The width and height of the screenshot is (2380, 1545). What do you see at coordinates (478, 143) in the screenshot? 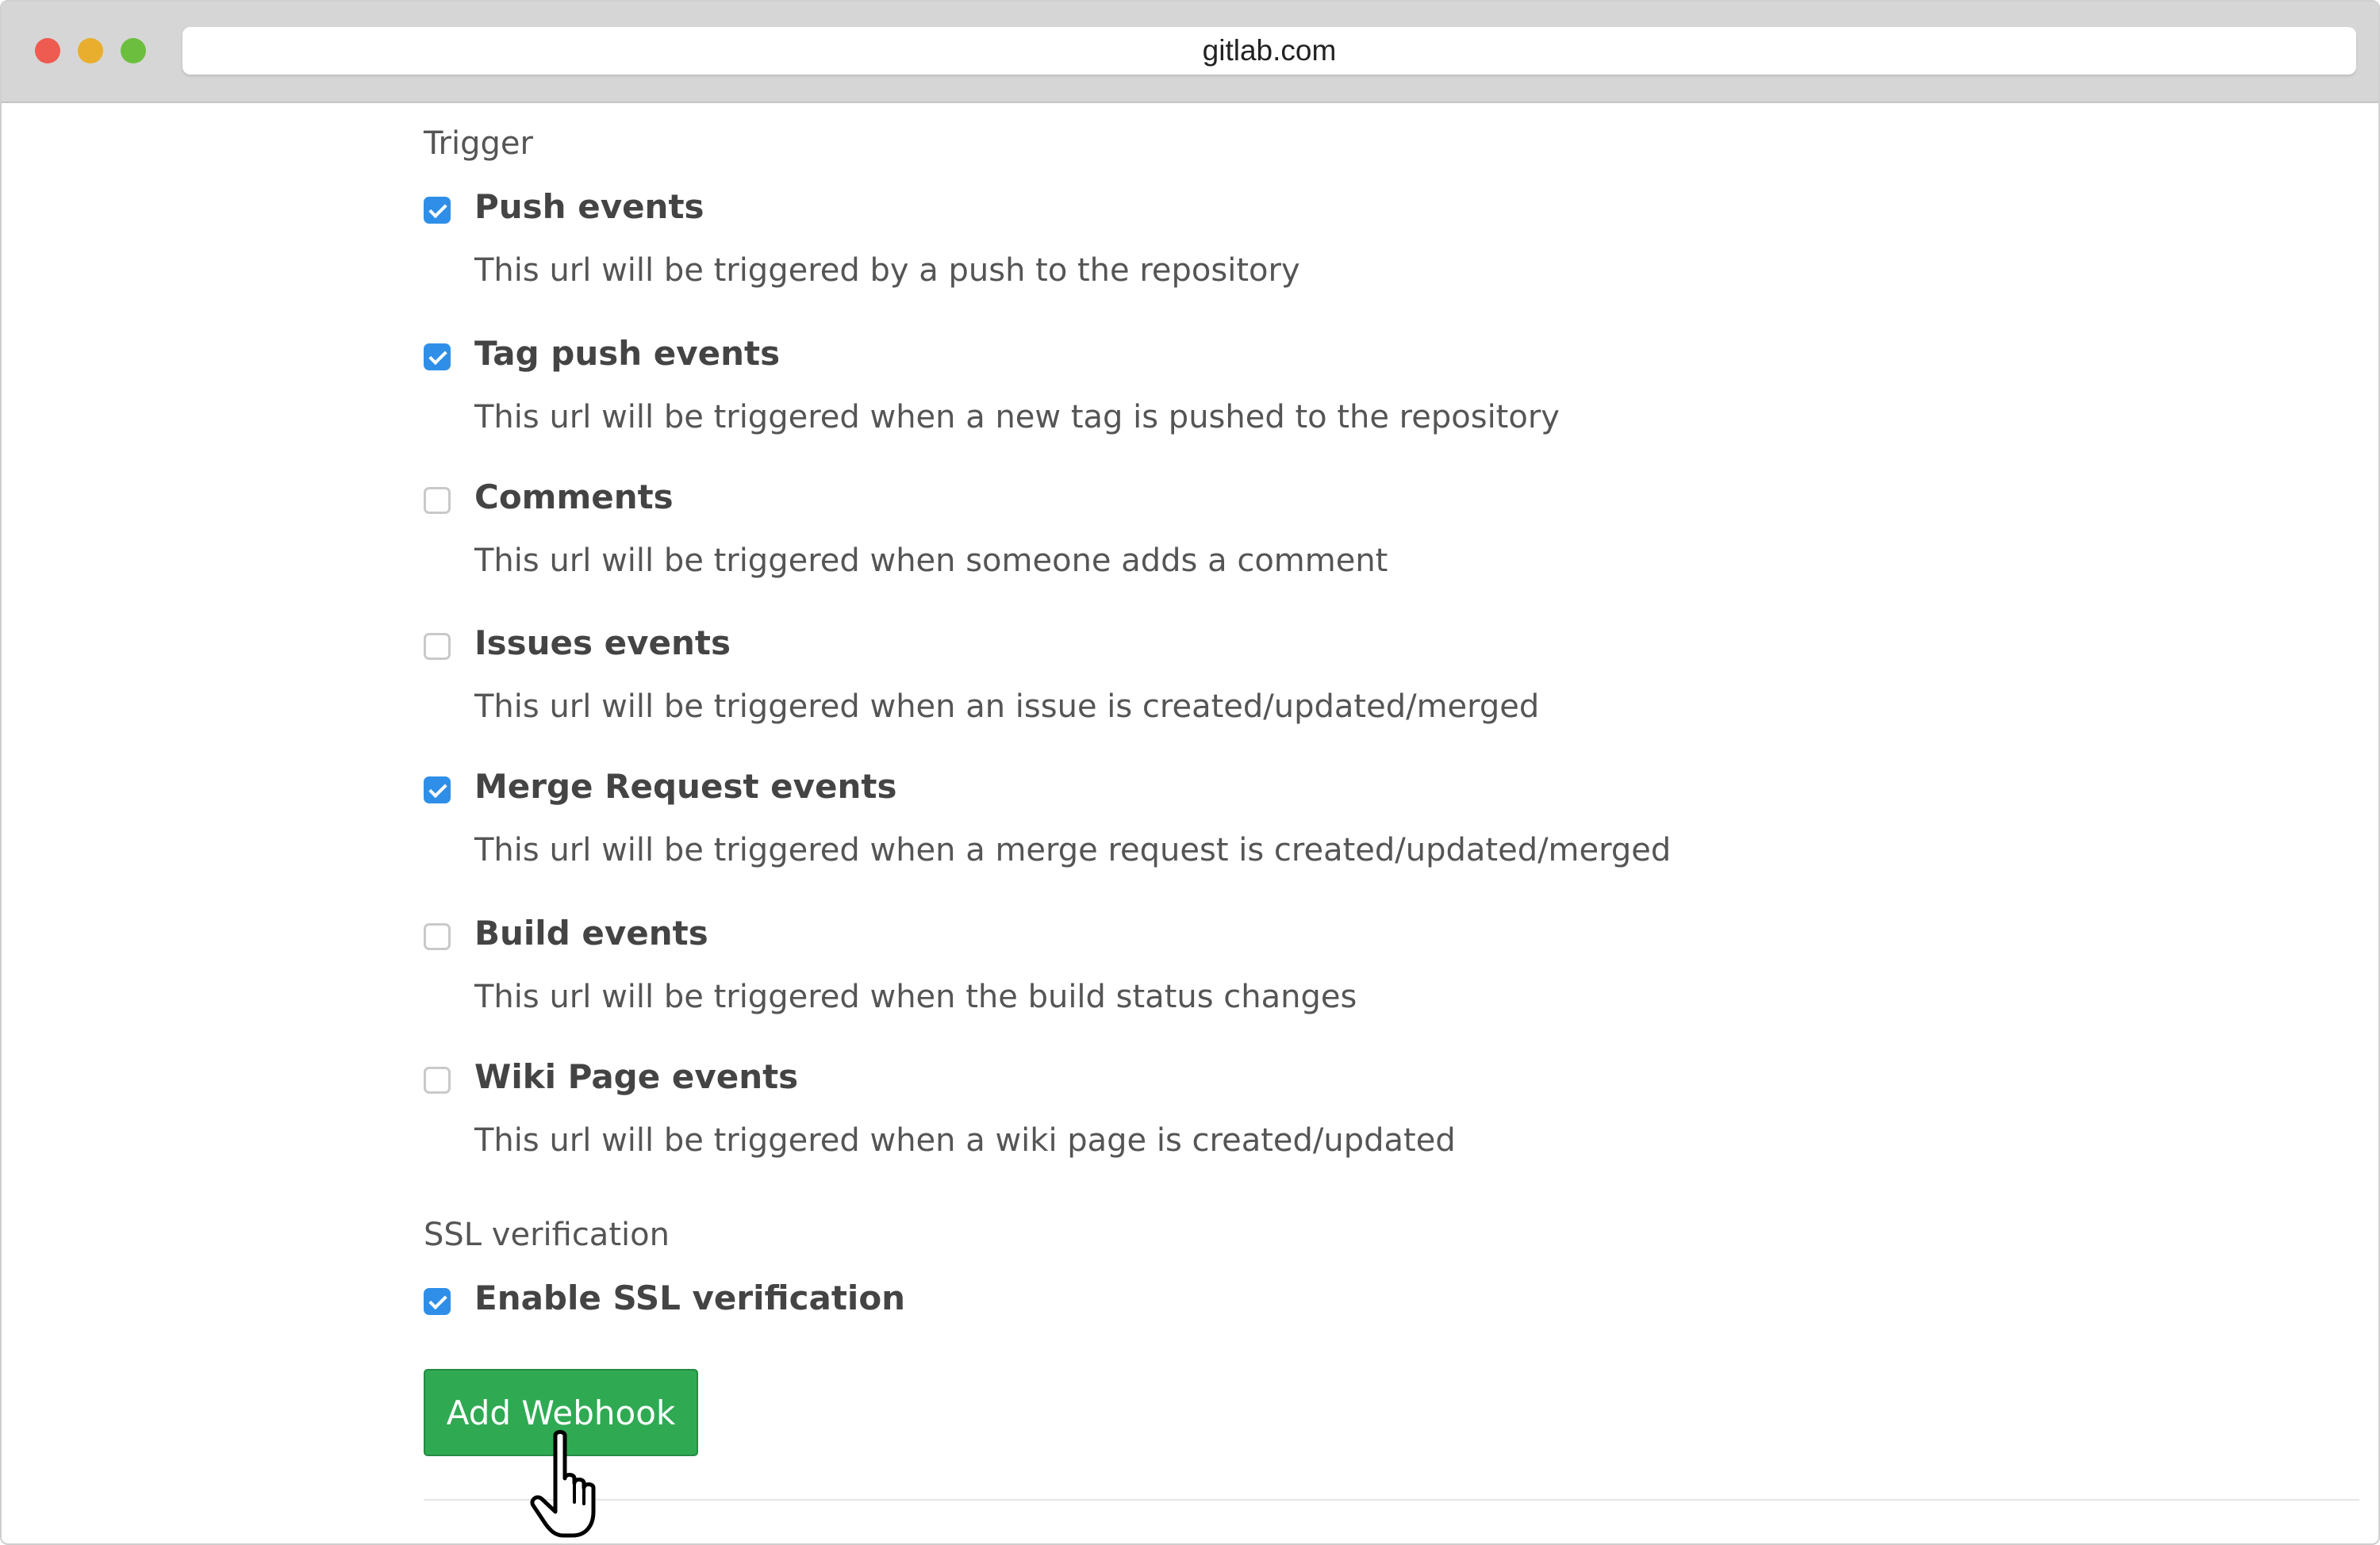
I see `trigger-section-label: Trigger` at bounding box center [478, 143].